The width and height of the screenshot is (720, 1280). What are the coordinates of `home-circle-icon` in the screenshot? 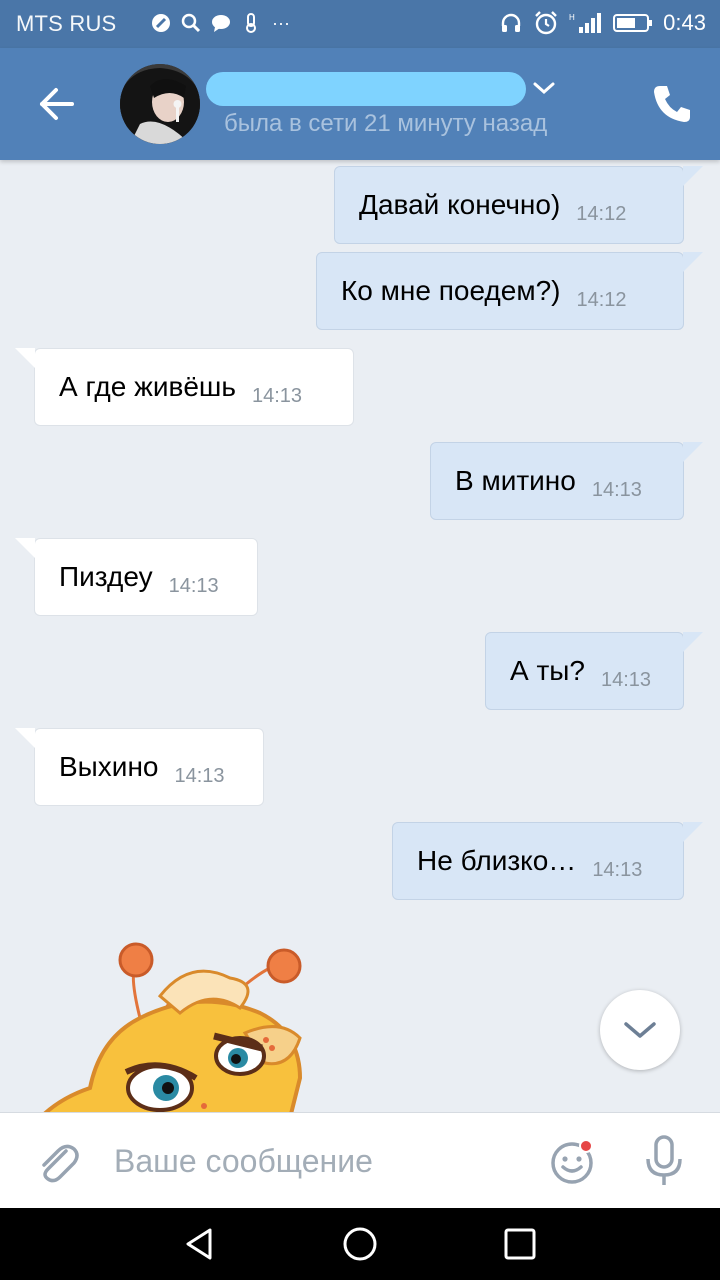 It's located at (360, 1244).